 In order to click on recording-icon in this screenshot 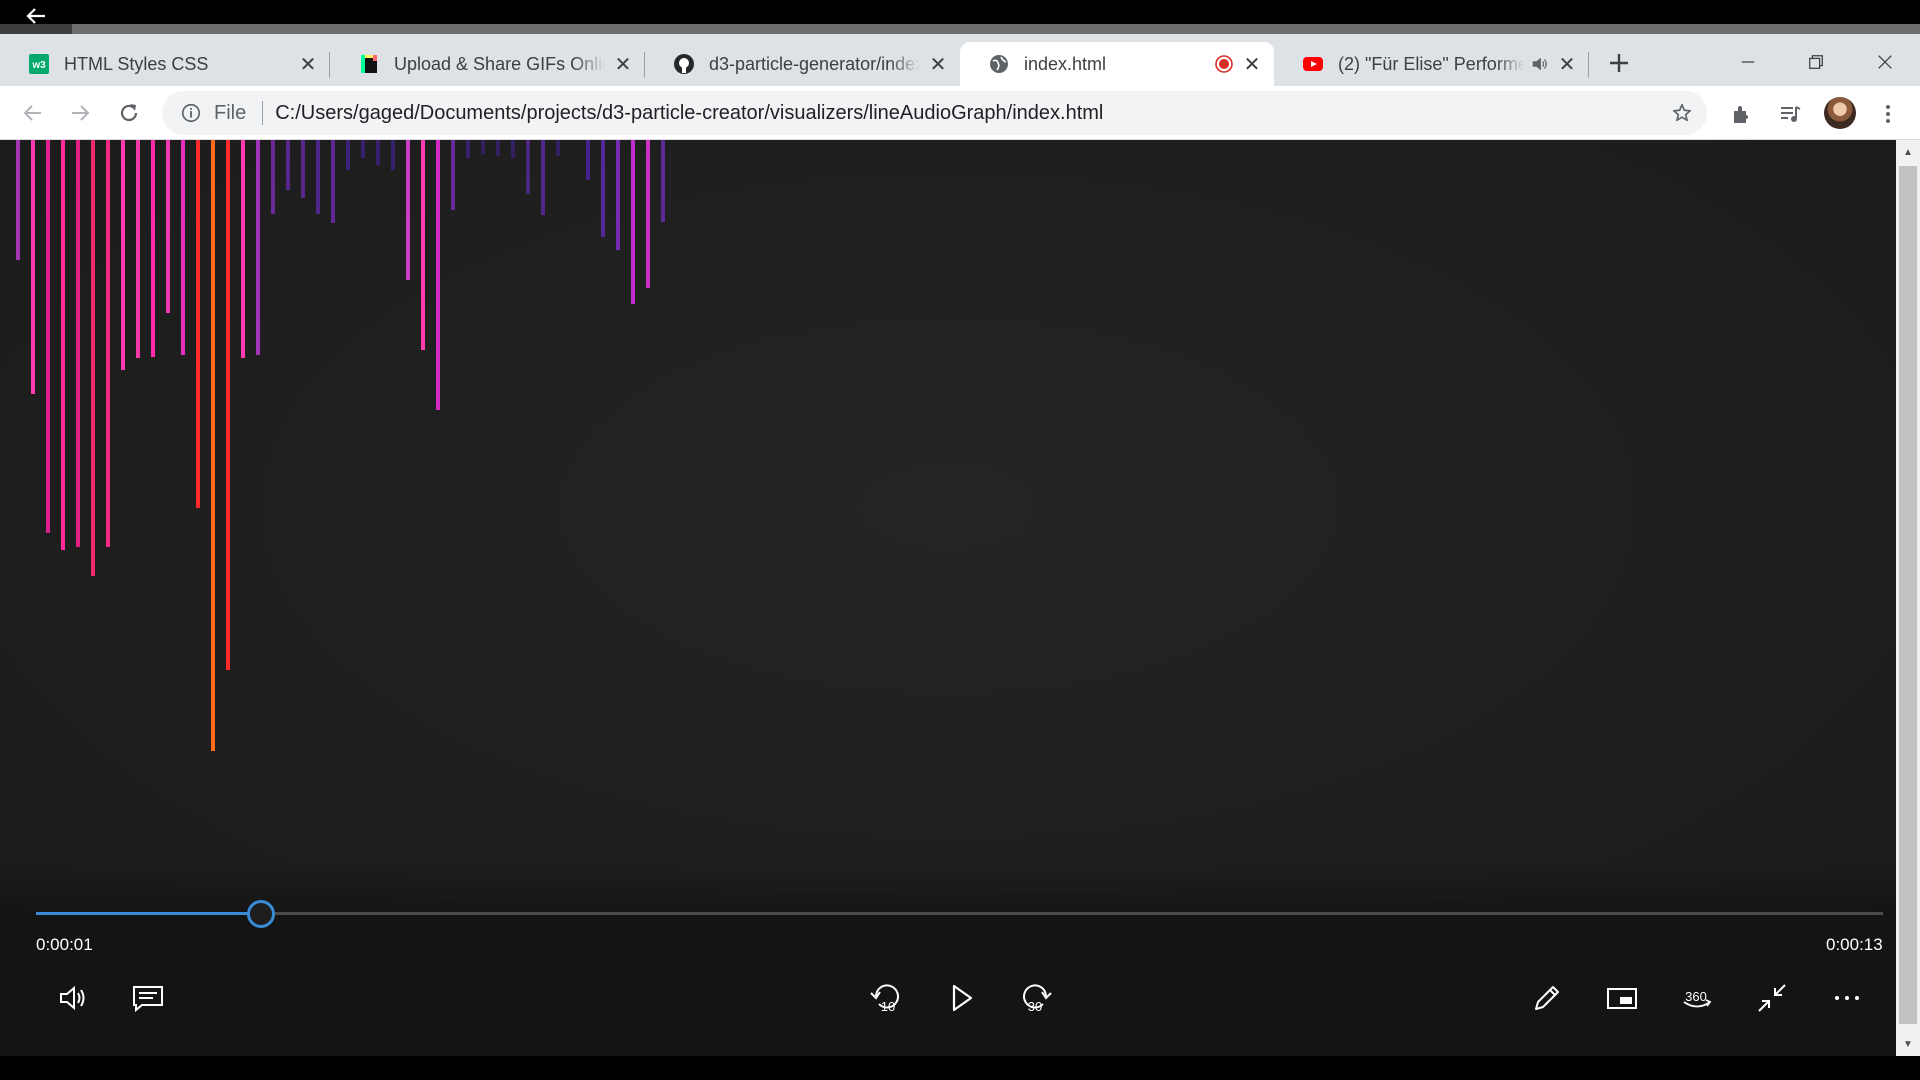, I will do `click(1224, 64)`.